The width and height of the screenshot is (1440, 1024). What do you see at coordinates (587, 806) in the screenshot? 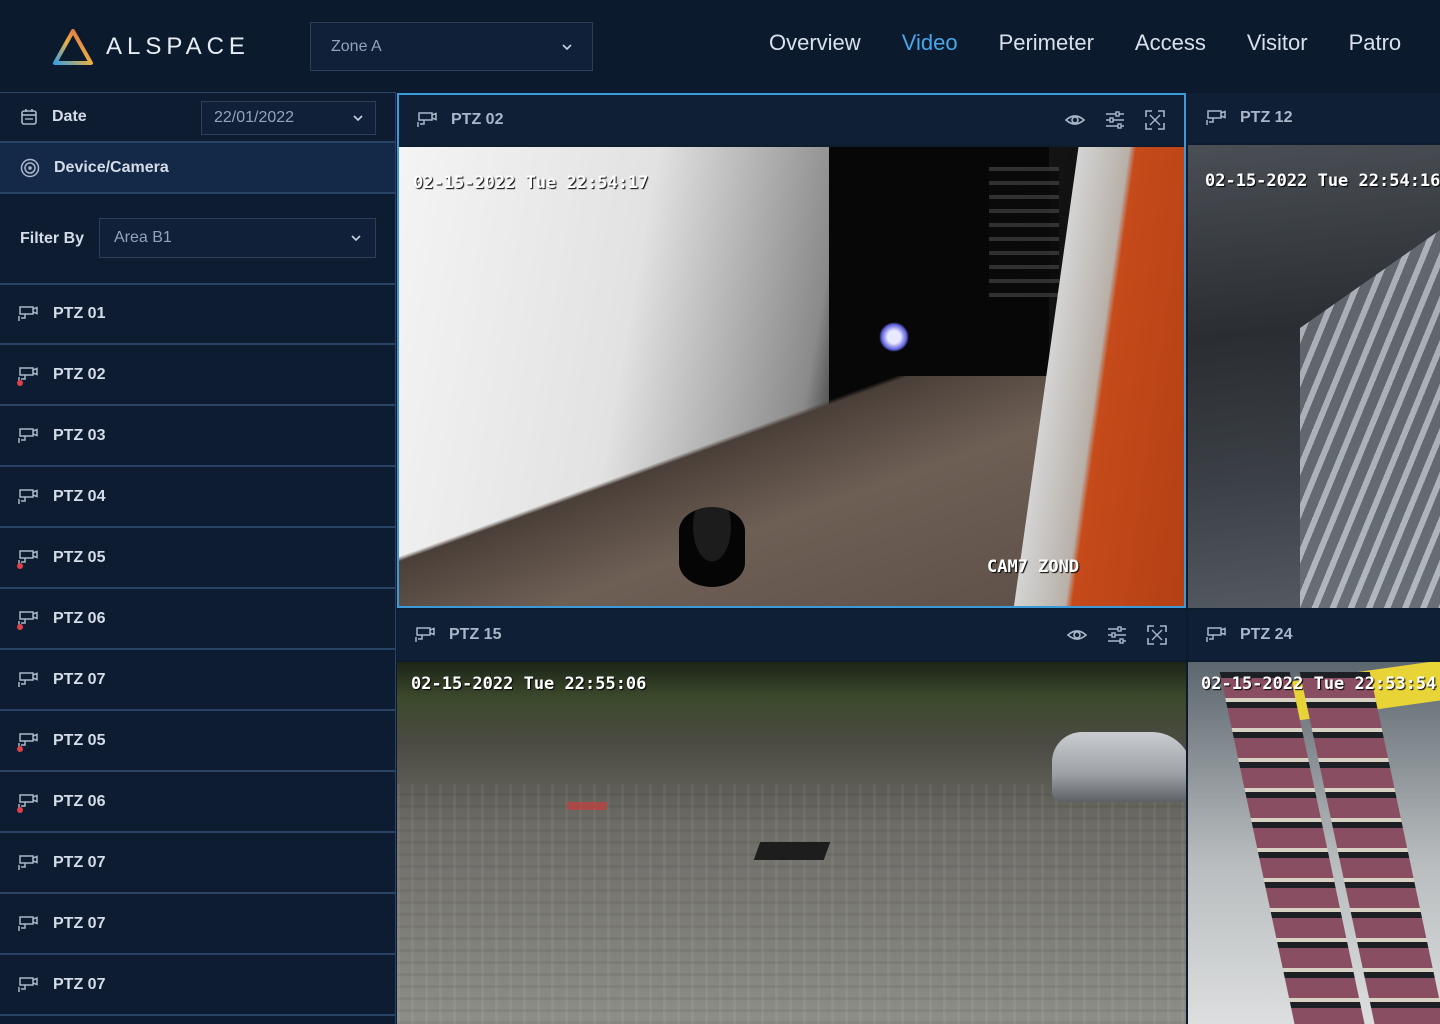
I see `feed-red-marking` at bounding box center [587, 806].